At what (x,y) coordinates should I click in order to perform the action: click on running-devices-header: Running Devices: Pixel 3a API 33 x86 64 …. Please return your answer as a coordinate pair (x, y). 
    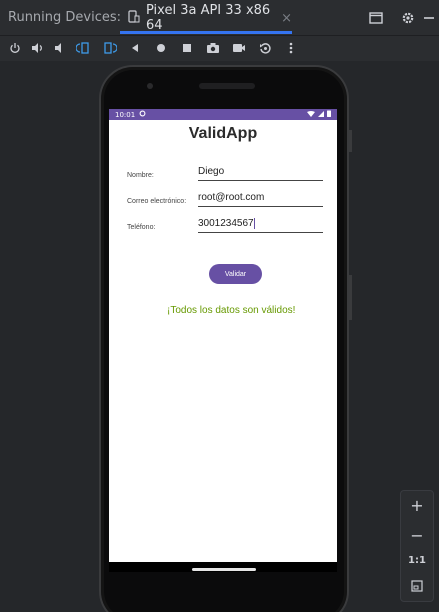
    Looking at the image, I should click on (219, 18).